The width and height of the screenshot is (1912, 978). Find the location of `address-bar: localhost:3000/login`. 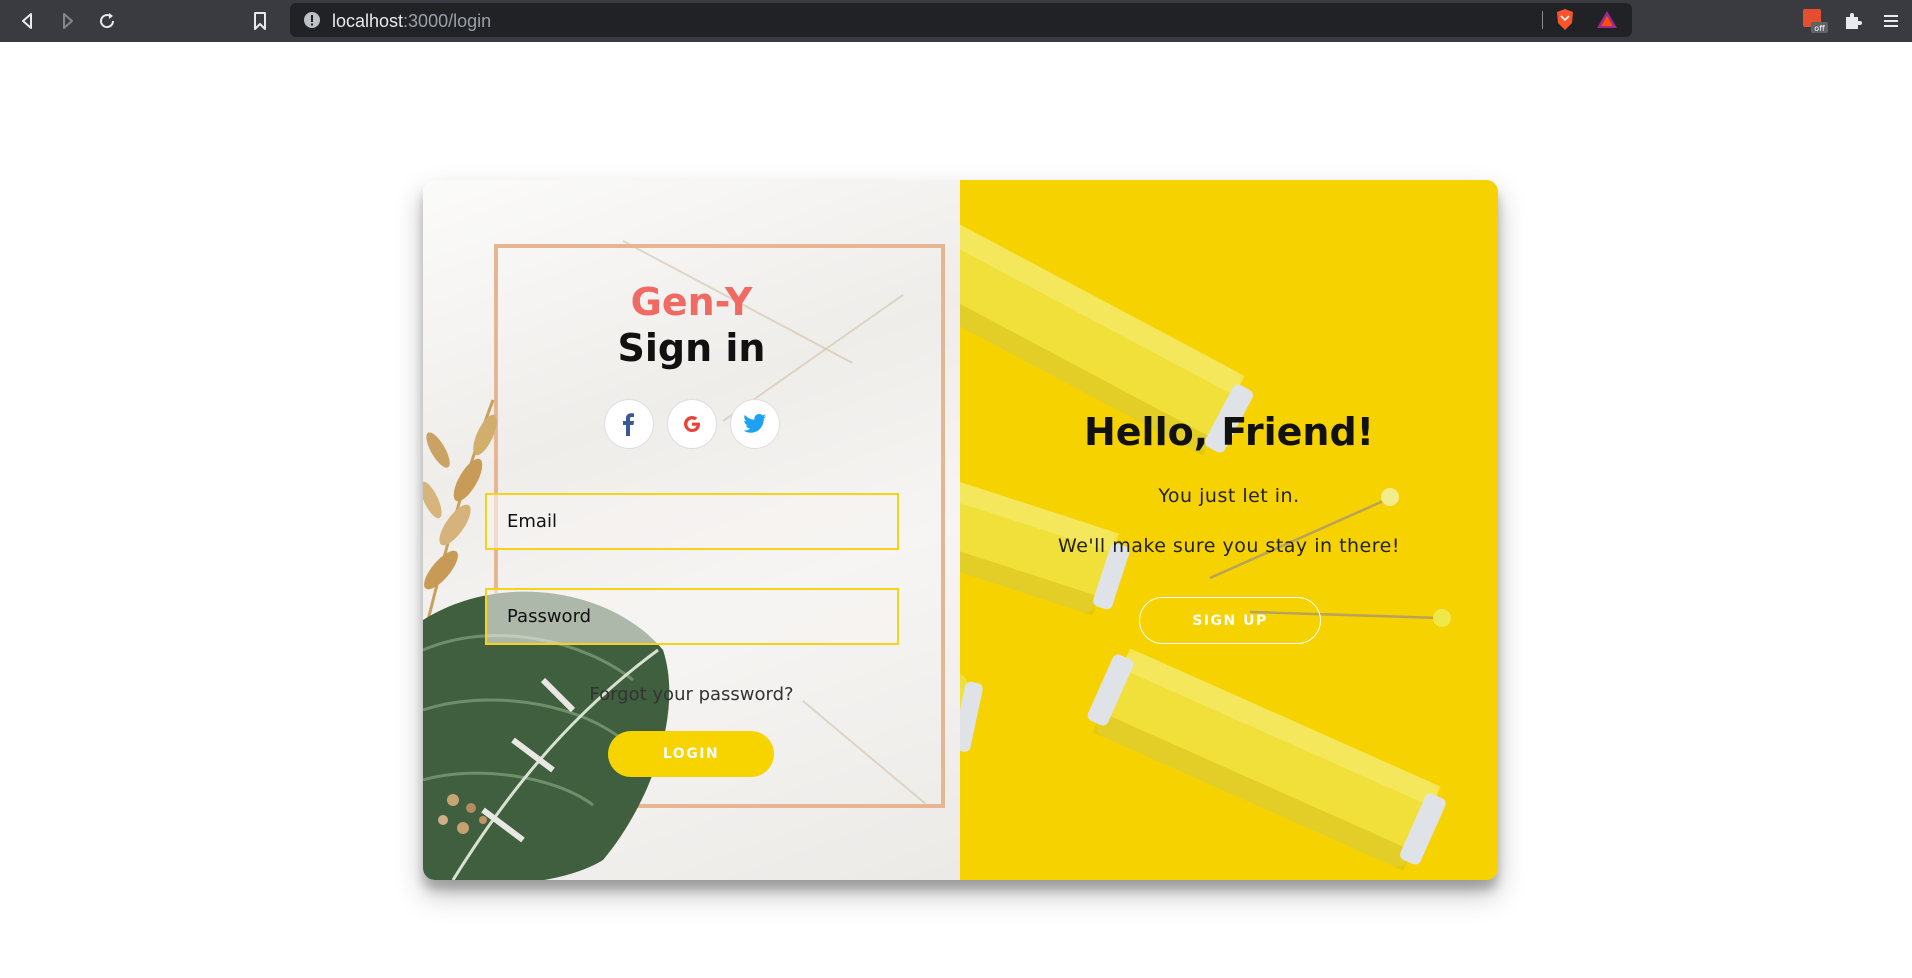

address-bar: localhost:3000/login is located at coordinates (961, 20).